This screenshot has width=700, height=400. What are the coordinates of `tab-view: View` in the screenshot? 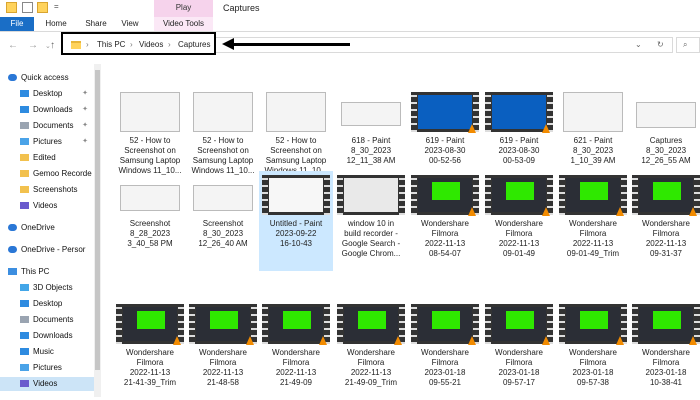 It's located at (130, 24).